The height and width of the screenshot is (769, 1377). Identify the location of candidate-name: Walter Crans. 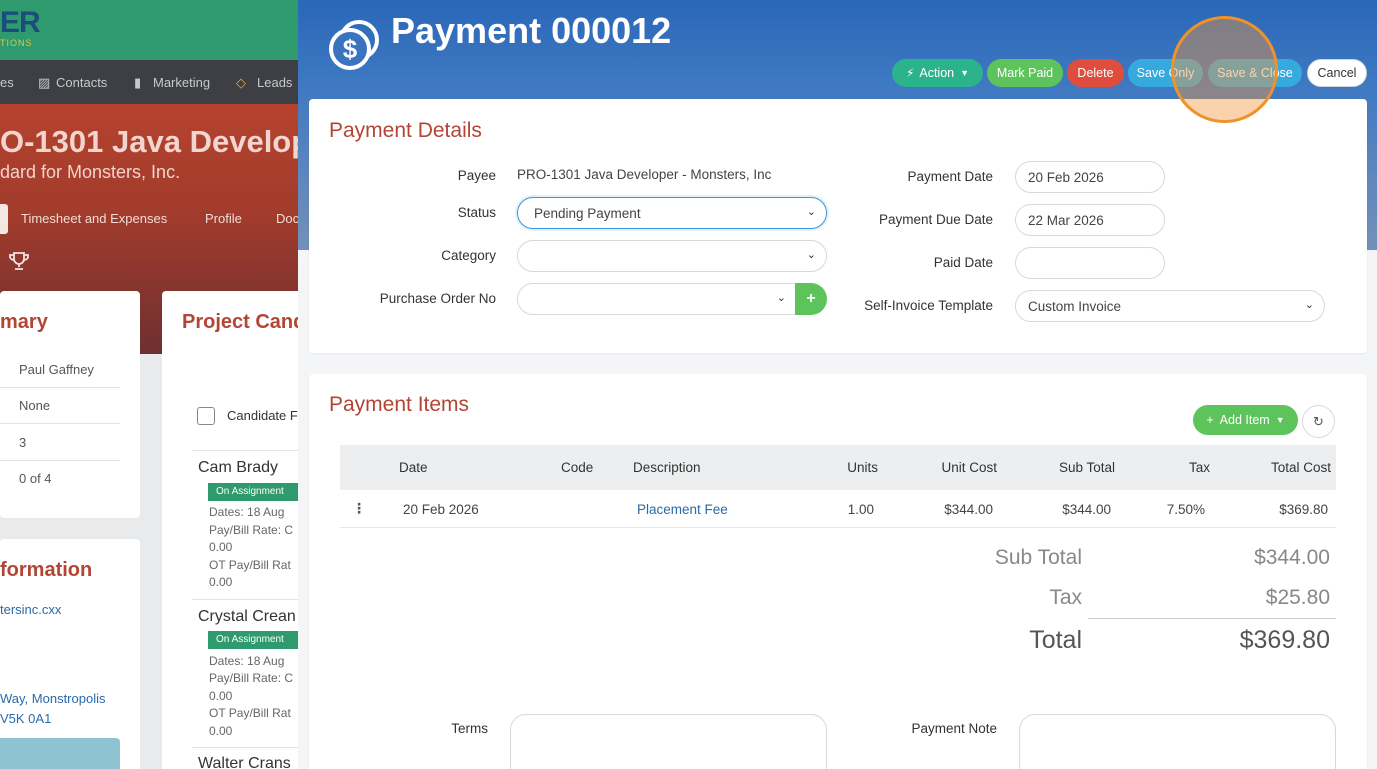
(244, 762).